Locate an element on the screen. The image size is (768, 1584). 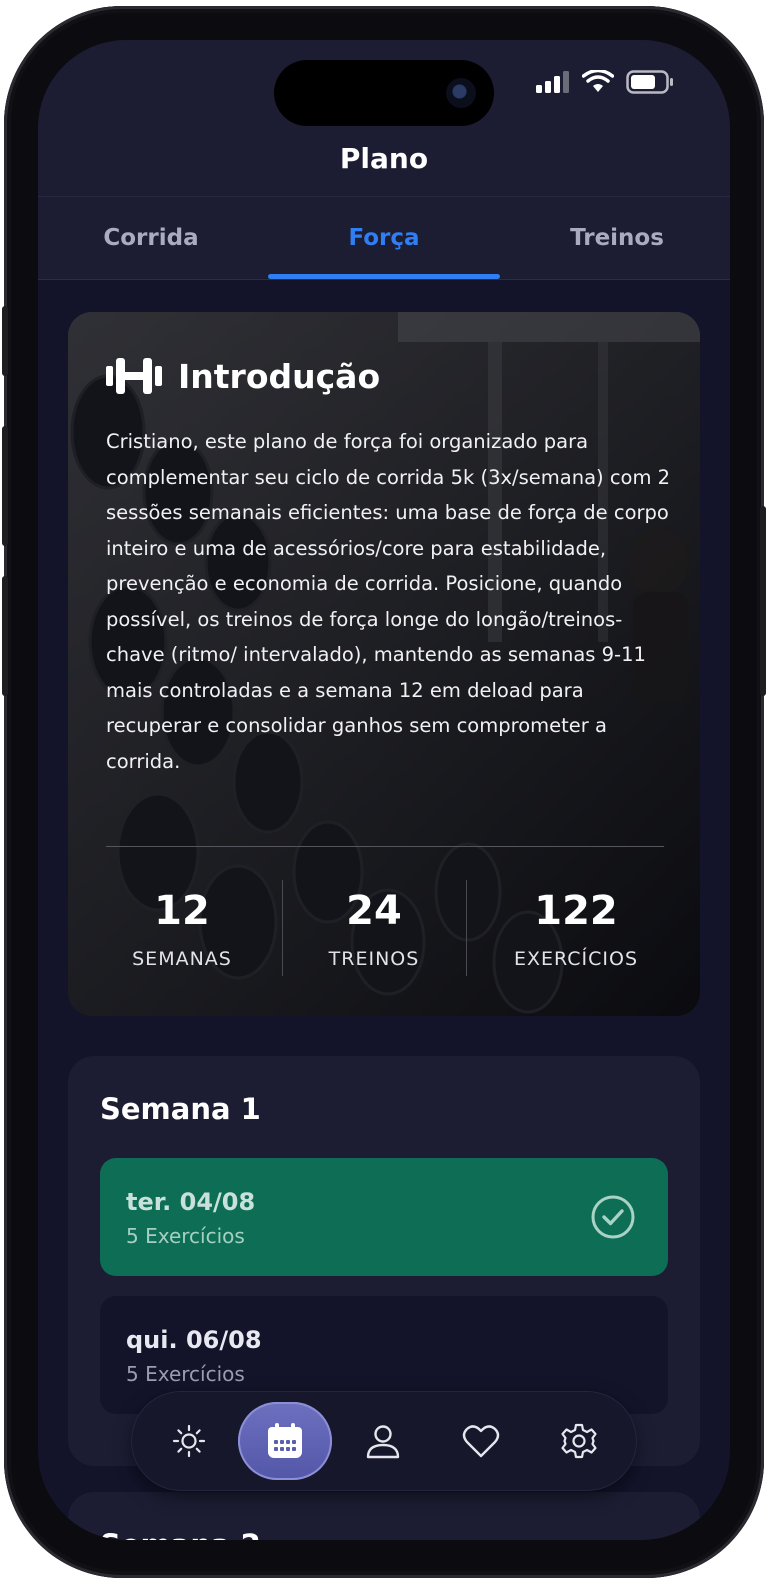
tab-bar: Corrida Força Treinos is located at coordinates (384, 238).